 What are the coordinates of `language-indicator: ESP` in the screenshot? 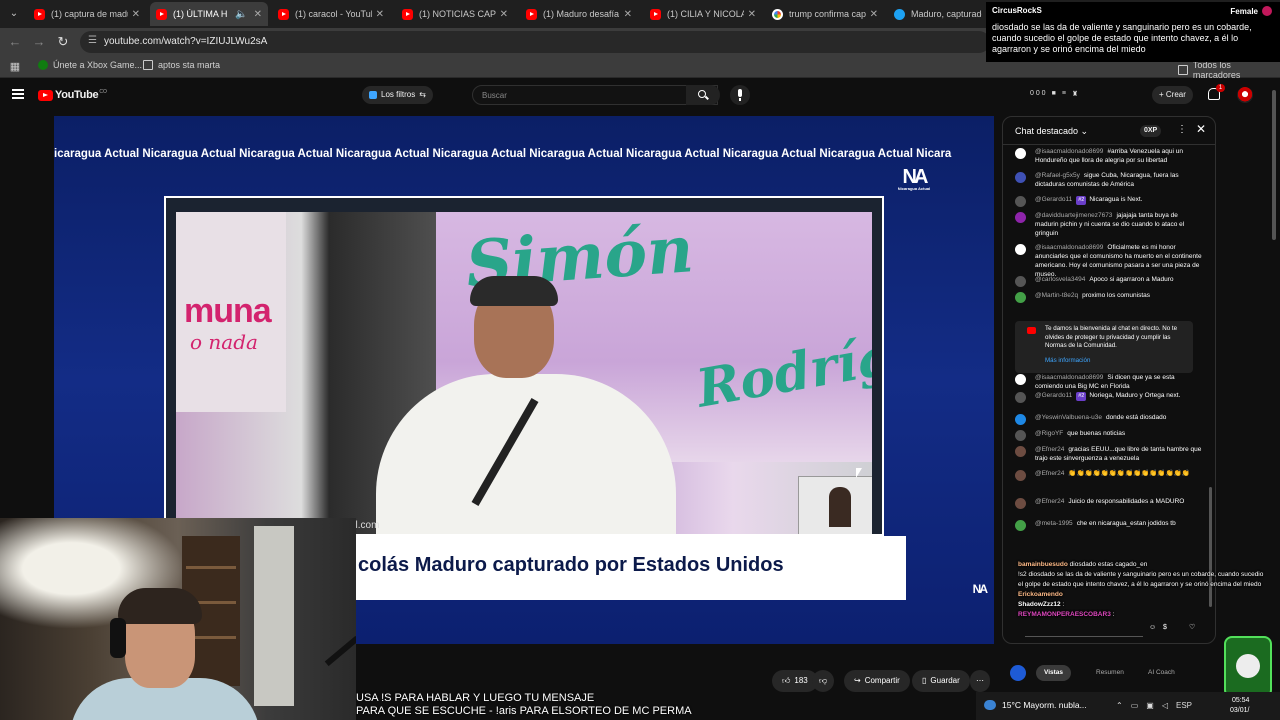 It's located at (1184, 705).